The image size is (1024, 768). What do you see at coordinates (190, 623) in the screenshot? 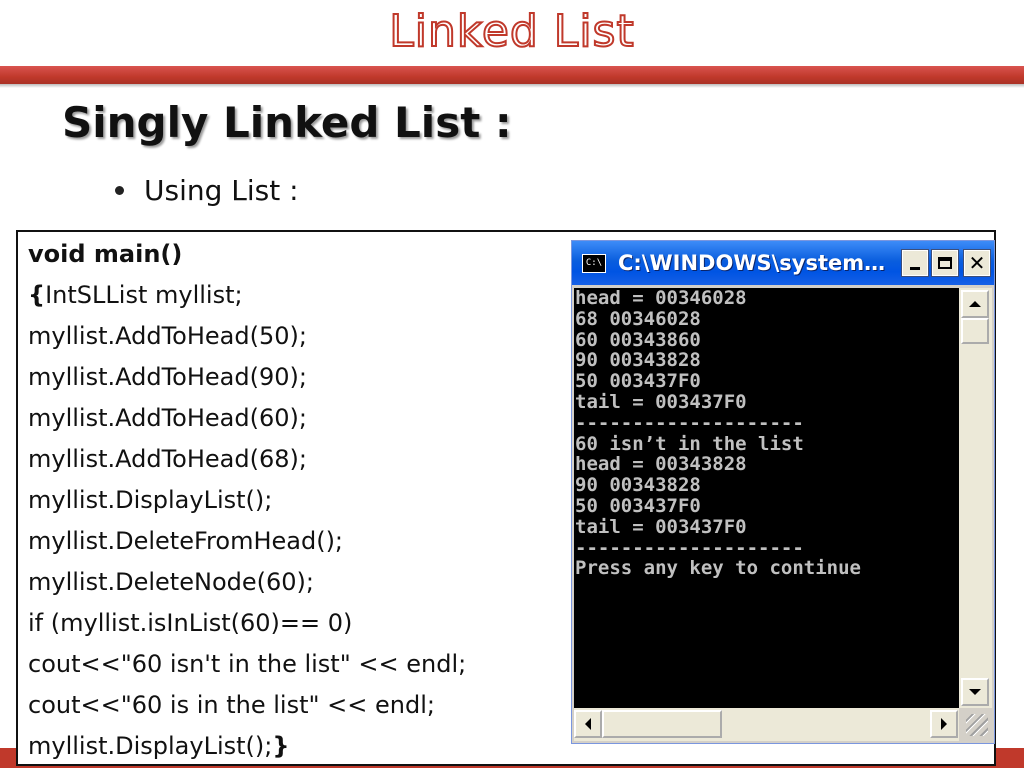
I see `code-line: if (myllist.isInList(60)== 0)` at bounding box center [190, 623].